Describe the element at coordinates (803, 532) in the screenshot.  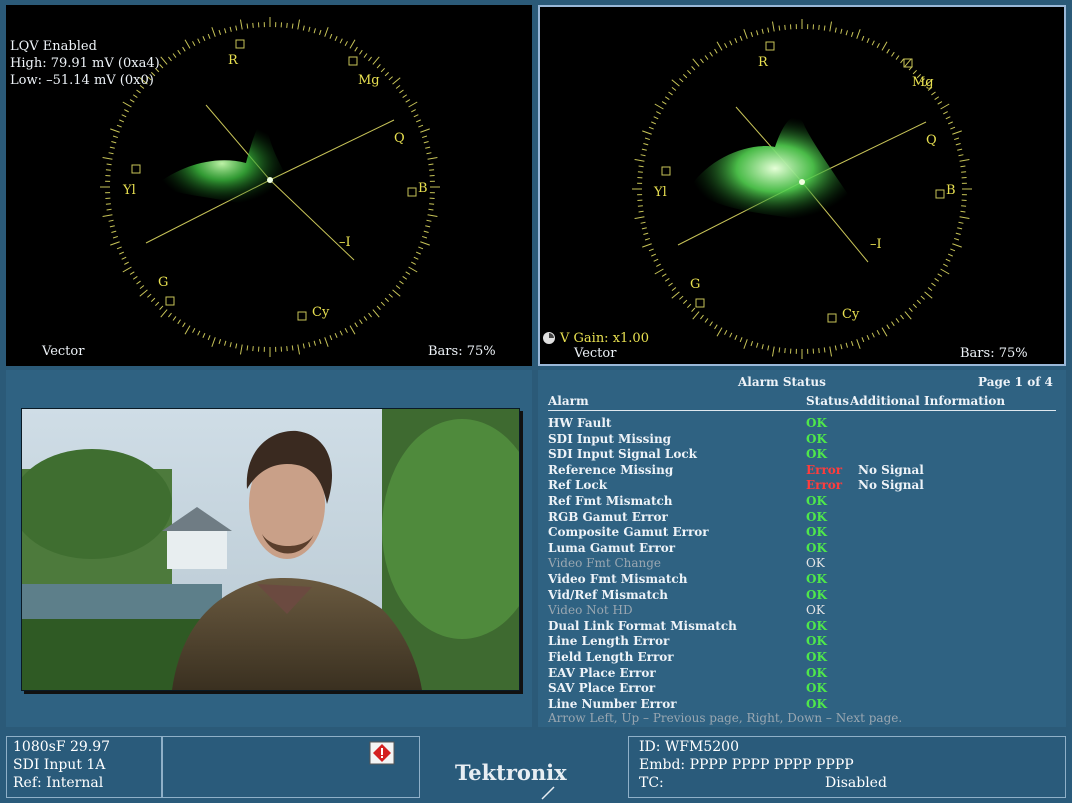
I see `alarm-row: Composite Gamut Error OK` at that location.